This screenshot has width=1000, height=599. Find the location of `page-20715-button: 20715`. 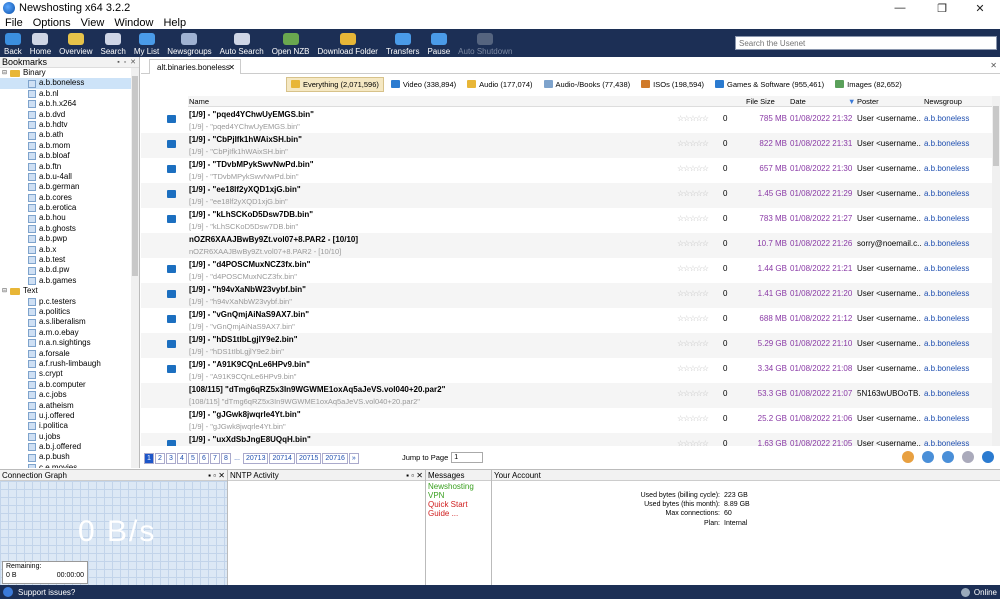

page-20715-button: 20715 is located at coordinates (308, 458).